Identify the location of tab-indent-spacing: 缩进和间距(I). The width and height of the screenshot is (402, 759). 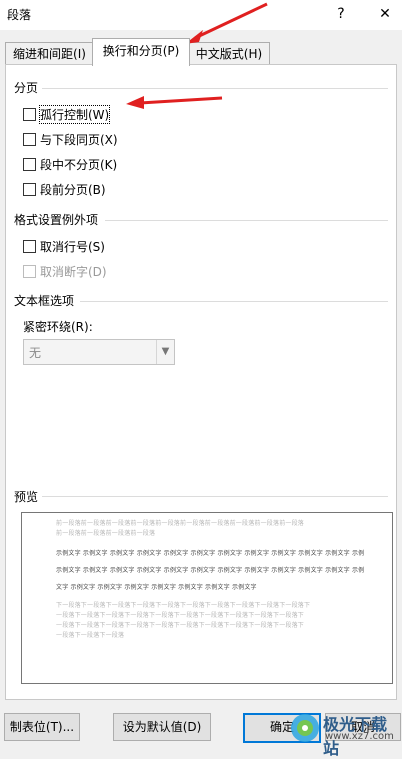
(49, 53).